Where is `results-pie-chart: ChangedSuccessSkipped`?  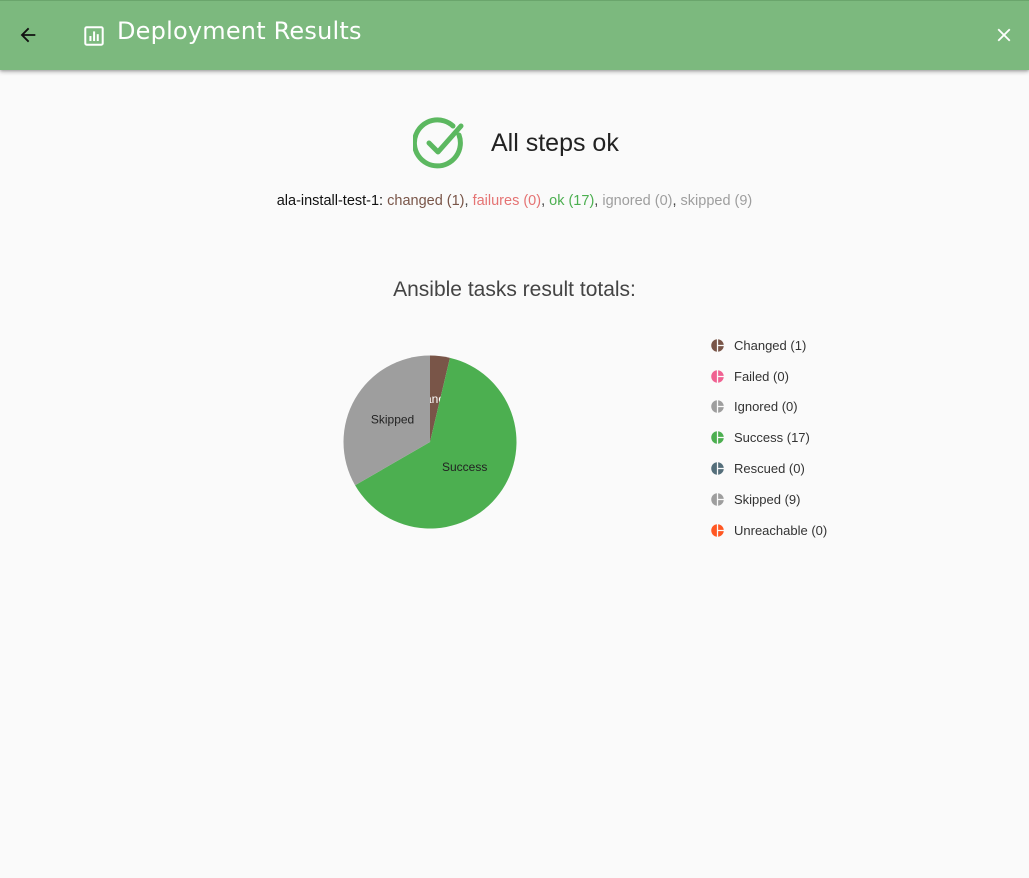 results-pie-chart: ChangedSuccessSkipped is located at coordinates (430, 442).